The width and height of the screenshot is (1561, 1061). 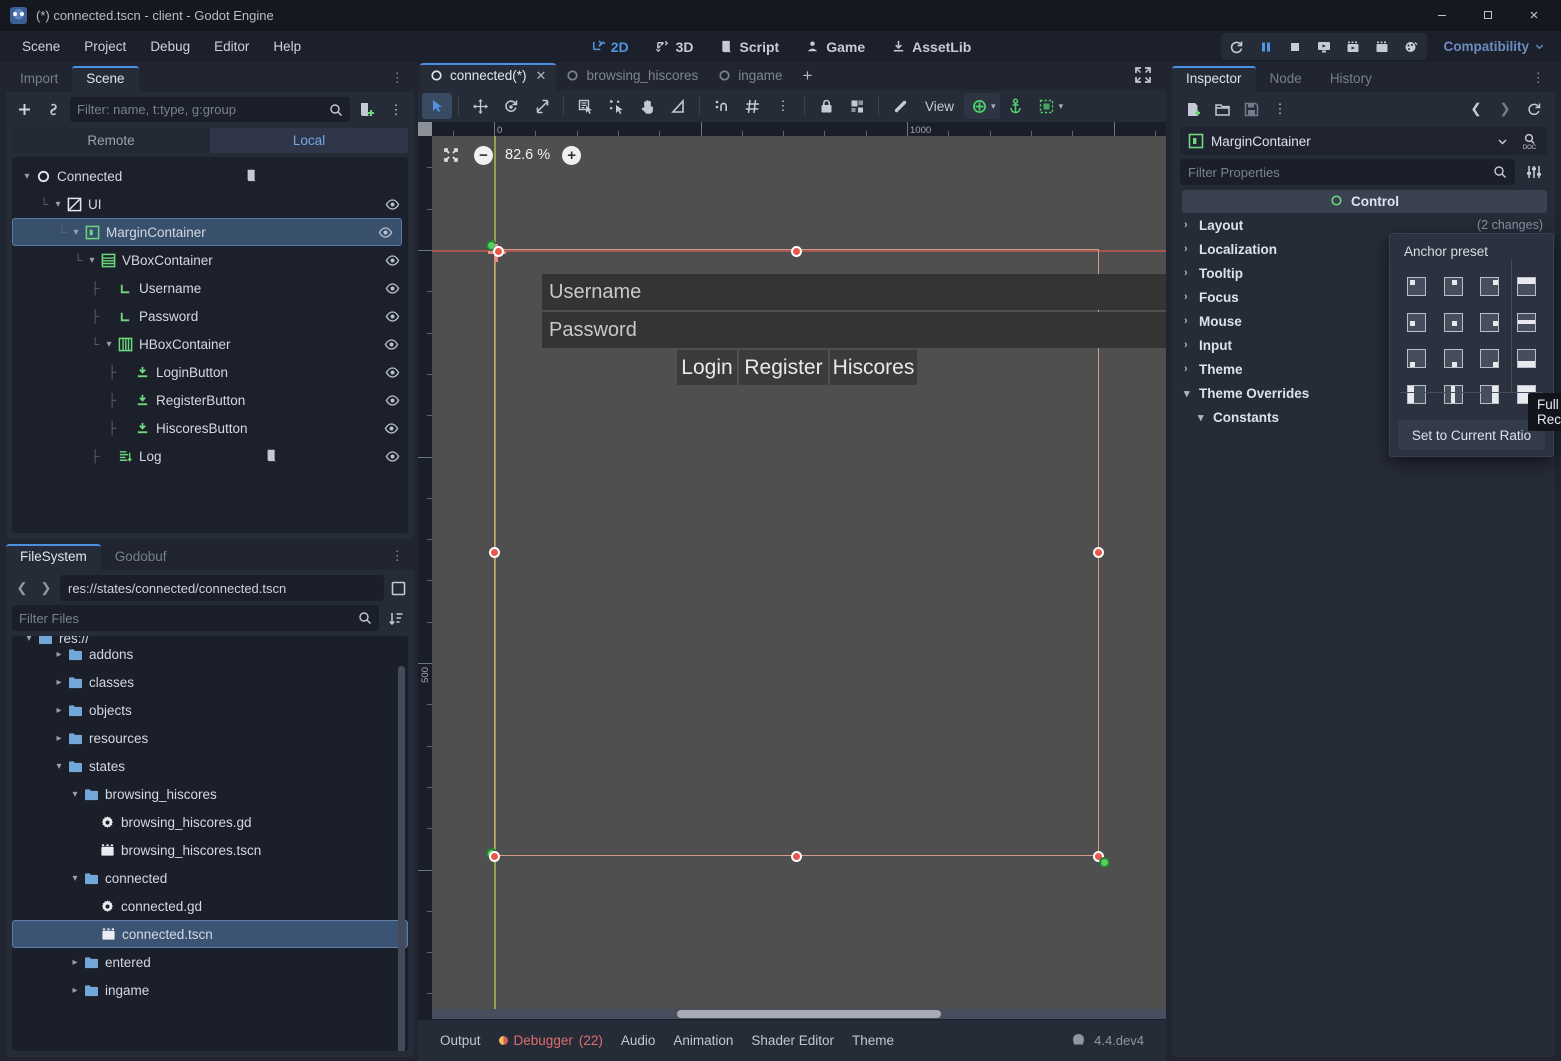 What do you see at coordinates (1016, 106) in the screenshot?
I see `anchor-point-icon` at bounding box center [1016, 106].